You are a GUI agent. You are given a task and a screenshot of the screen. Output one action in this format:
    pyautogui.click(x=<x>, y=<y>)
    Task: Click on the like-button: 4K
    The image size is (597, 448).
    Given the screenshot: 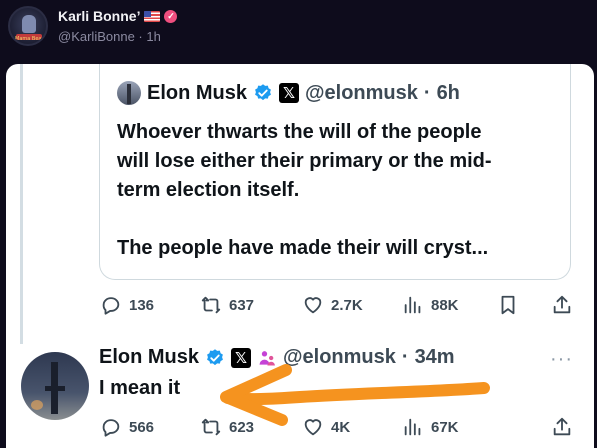 What is the action you would take?
    pyautogui.click(x=326, y=427)
    